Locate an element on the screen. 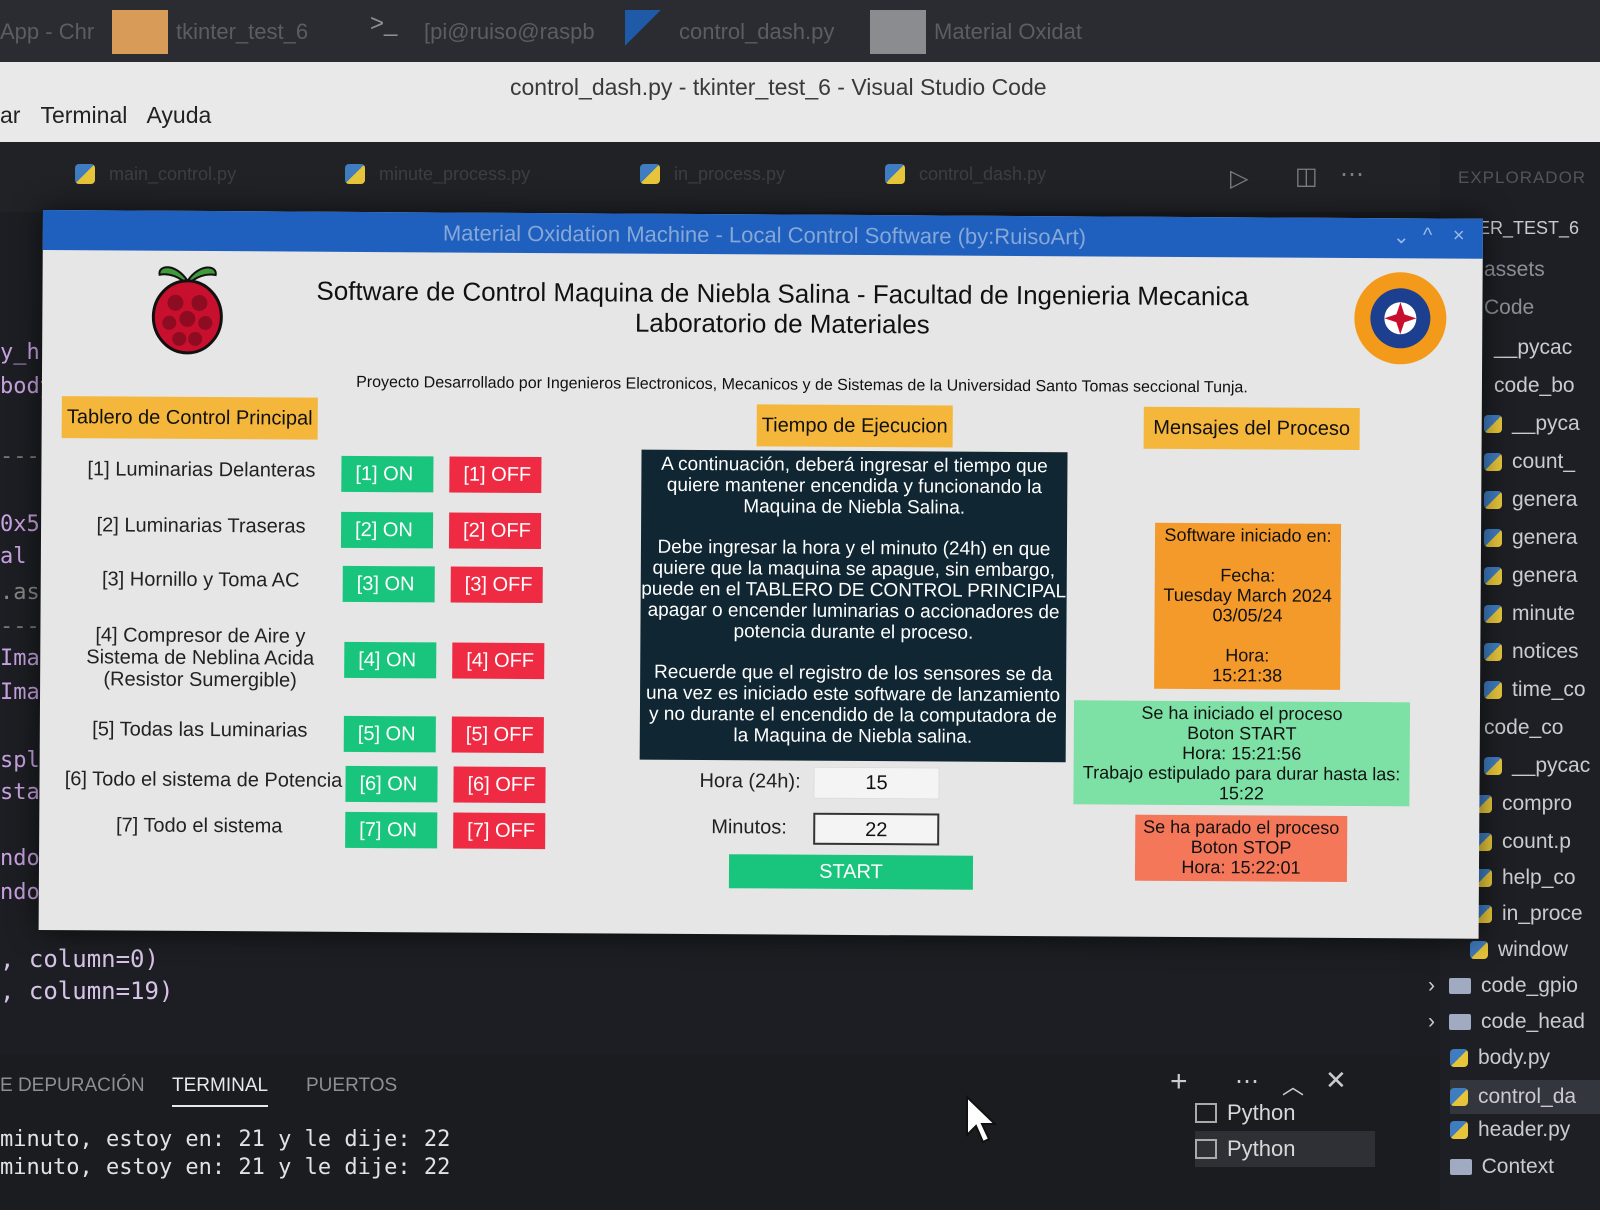 The image size is (1600, 1210). explorer-item: compro is located at coordinates (1523, 804).